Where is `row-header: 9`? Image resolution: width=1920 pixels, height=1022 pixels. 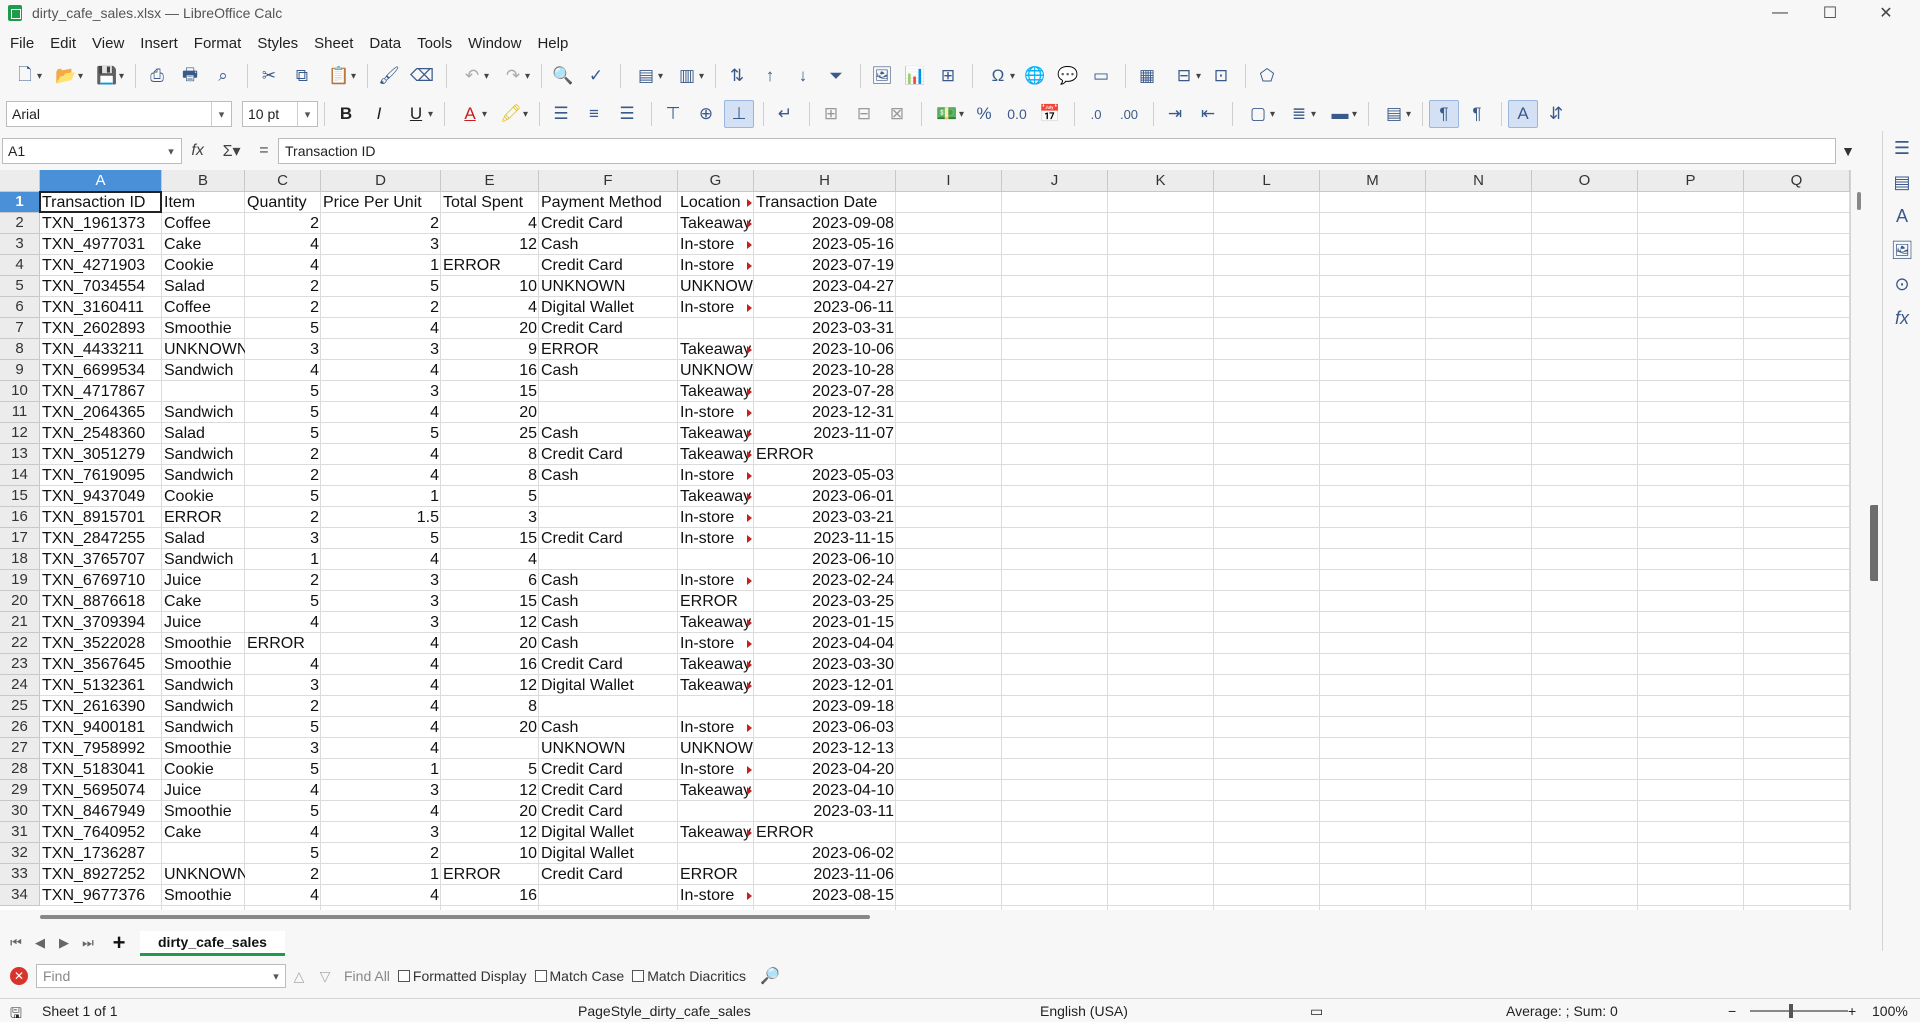 row-header: 9 is located at coordinates (20, 370).